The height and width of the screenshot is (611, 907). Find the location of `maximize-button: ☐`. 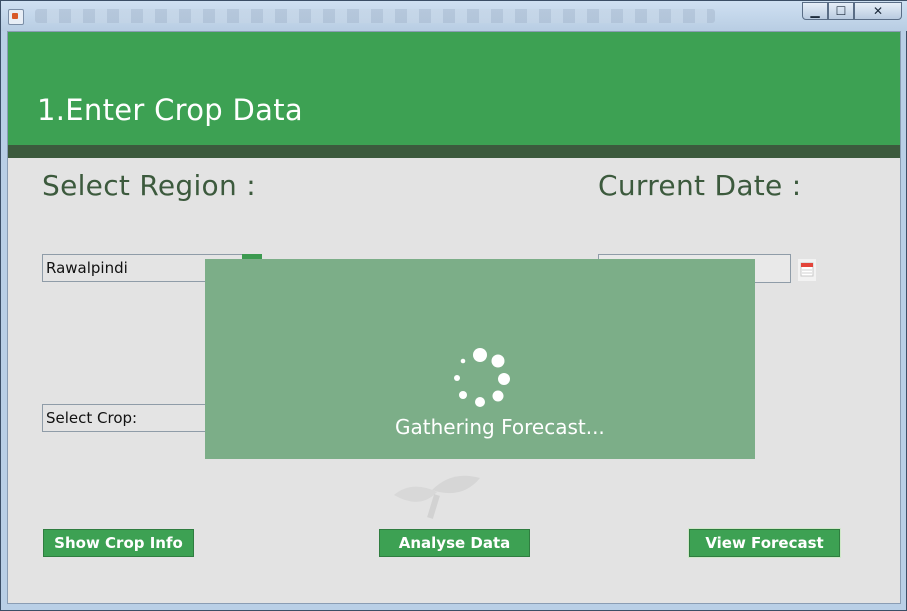

maximize-button: ☐ is located at coordinates (841, 11).